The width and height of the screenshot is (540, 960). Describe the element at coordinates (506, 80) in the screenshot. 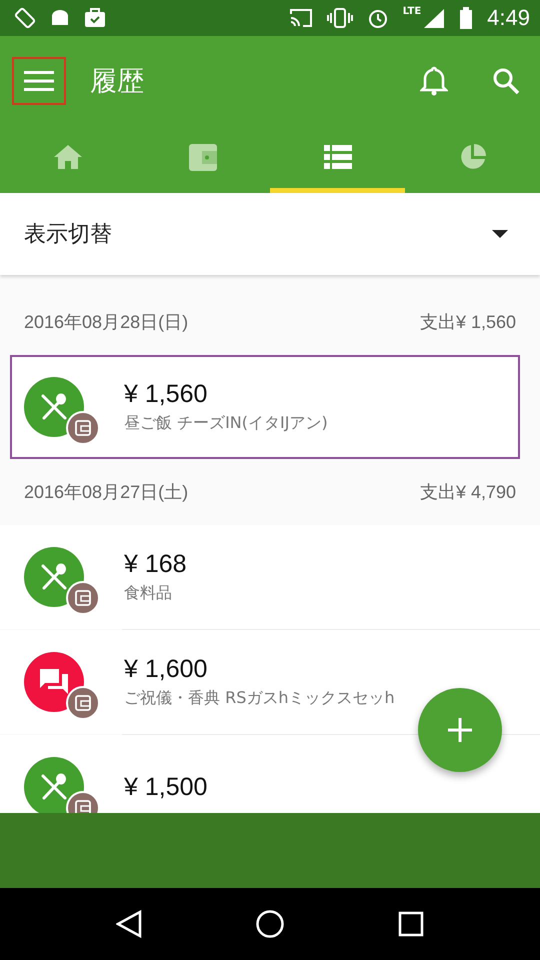

I see `search-icon` at that location.